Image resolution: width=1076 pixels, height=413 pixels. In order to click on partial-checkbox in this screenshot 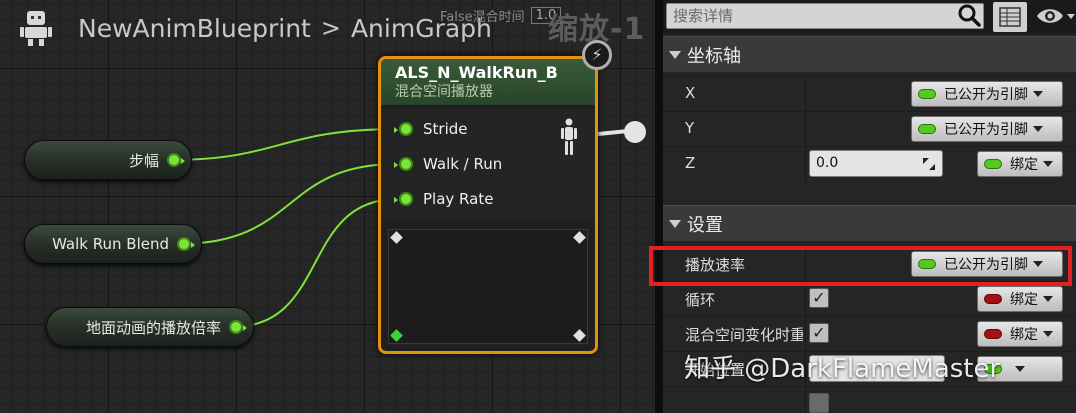, I will do `click(819, 403)`.